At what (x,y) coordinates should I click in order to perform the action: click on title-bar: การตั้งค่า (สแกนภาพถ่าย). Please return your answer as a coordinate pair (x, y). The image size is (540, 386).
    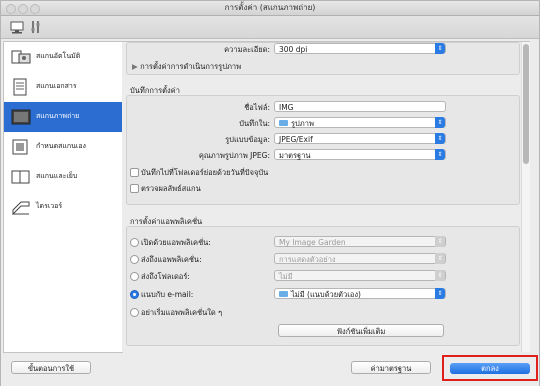
    Looking at the image, I should click on (270, 8).